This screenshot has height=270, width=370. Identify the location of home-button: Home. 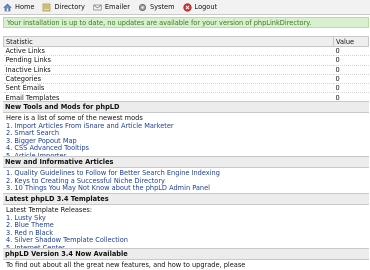
(18, 7).